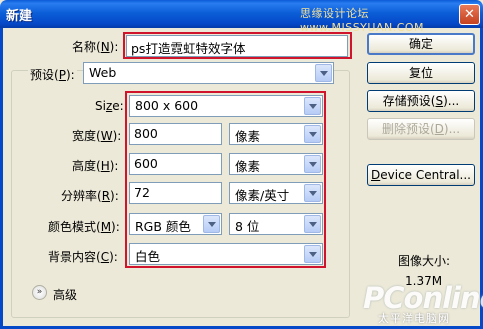 The height and width of the screenshot is (329, 483). I want to click on close-icon: ✕, so click(469, 14).